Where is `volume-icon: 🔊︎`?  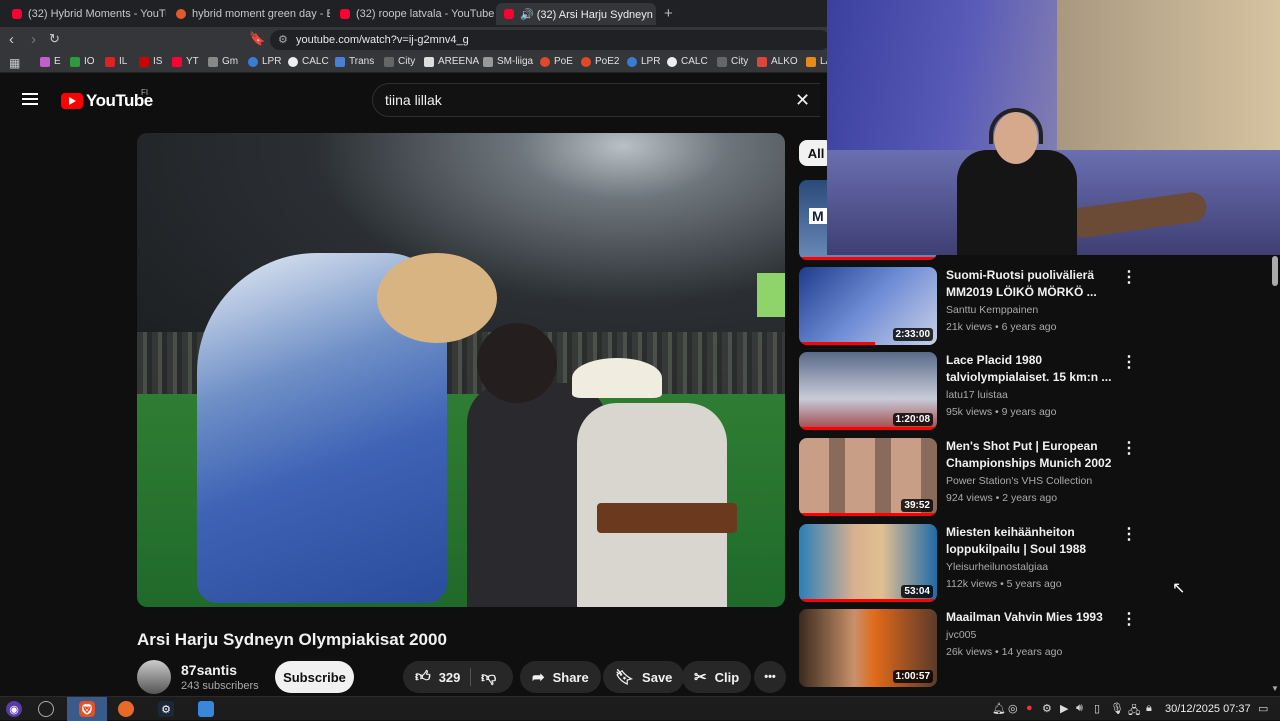
volume-icon: 🔊︎ is located at coordinates (1079, 708).